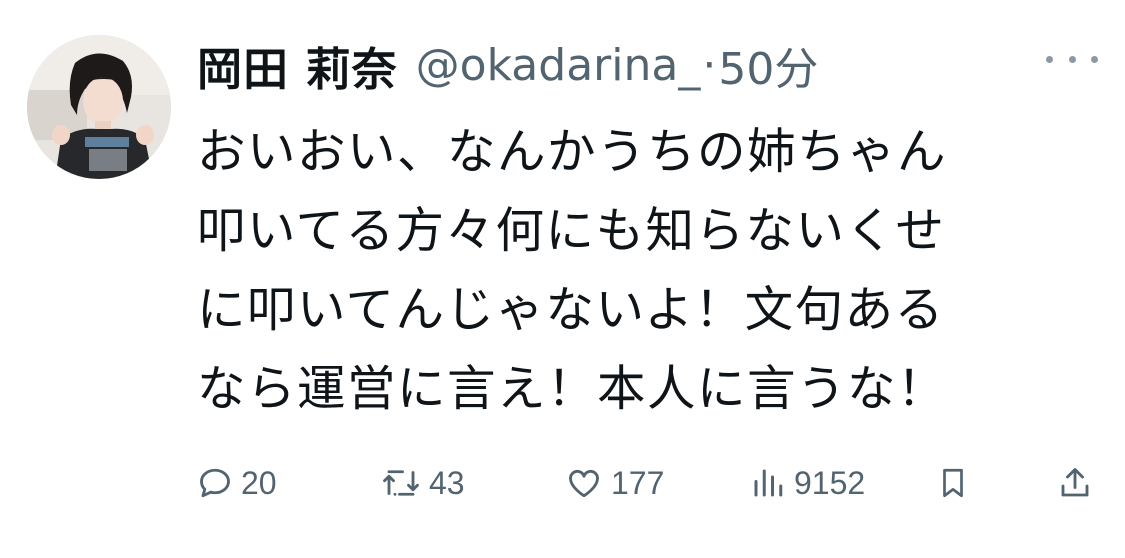  I want to click on action-bar: 20 43 177 9152, so click(562, 483).